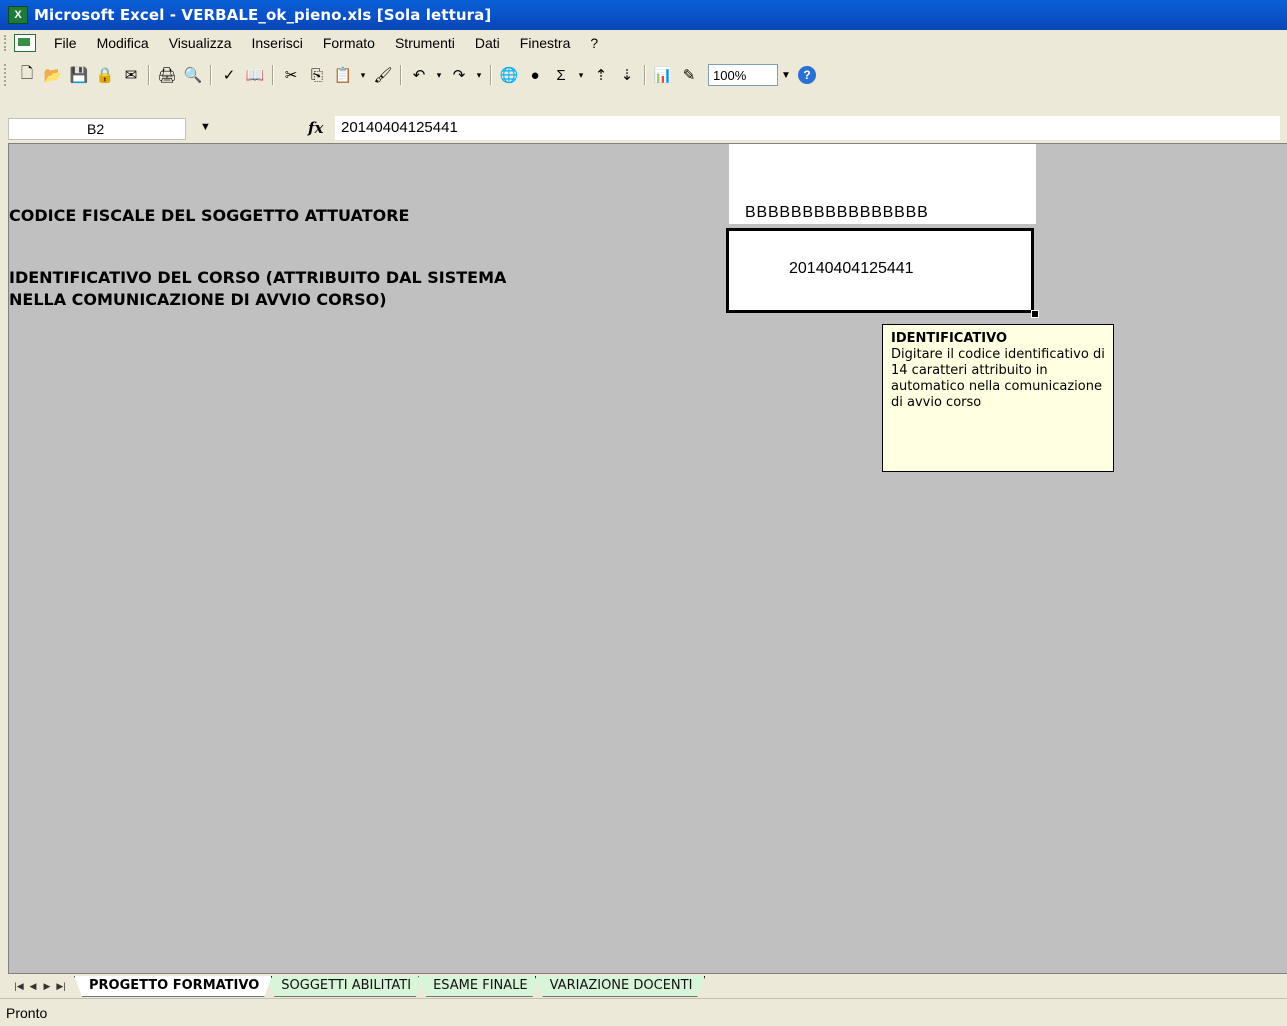 The height and width of the screenshot is (1026, 1287). I want to click on status-bar: Pronto, so click(643, 1012).